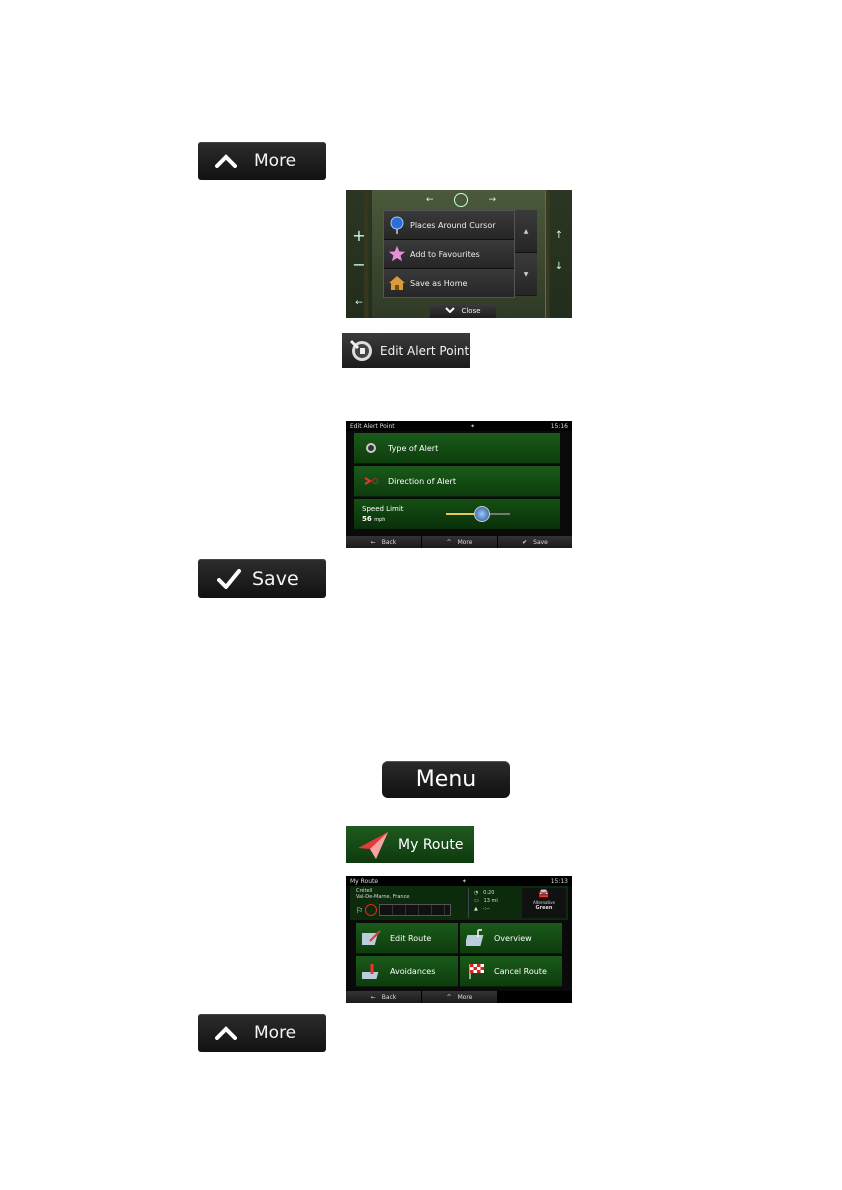 The height and width of the screenshot is (1190, 842). I want to click on progress-bar, so click(415, 910).